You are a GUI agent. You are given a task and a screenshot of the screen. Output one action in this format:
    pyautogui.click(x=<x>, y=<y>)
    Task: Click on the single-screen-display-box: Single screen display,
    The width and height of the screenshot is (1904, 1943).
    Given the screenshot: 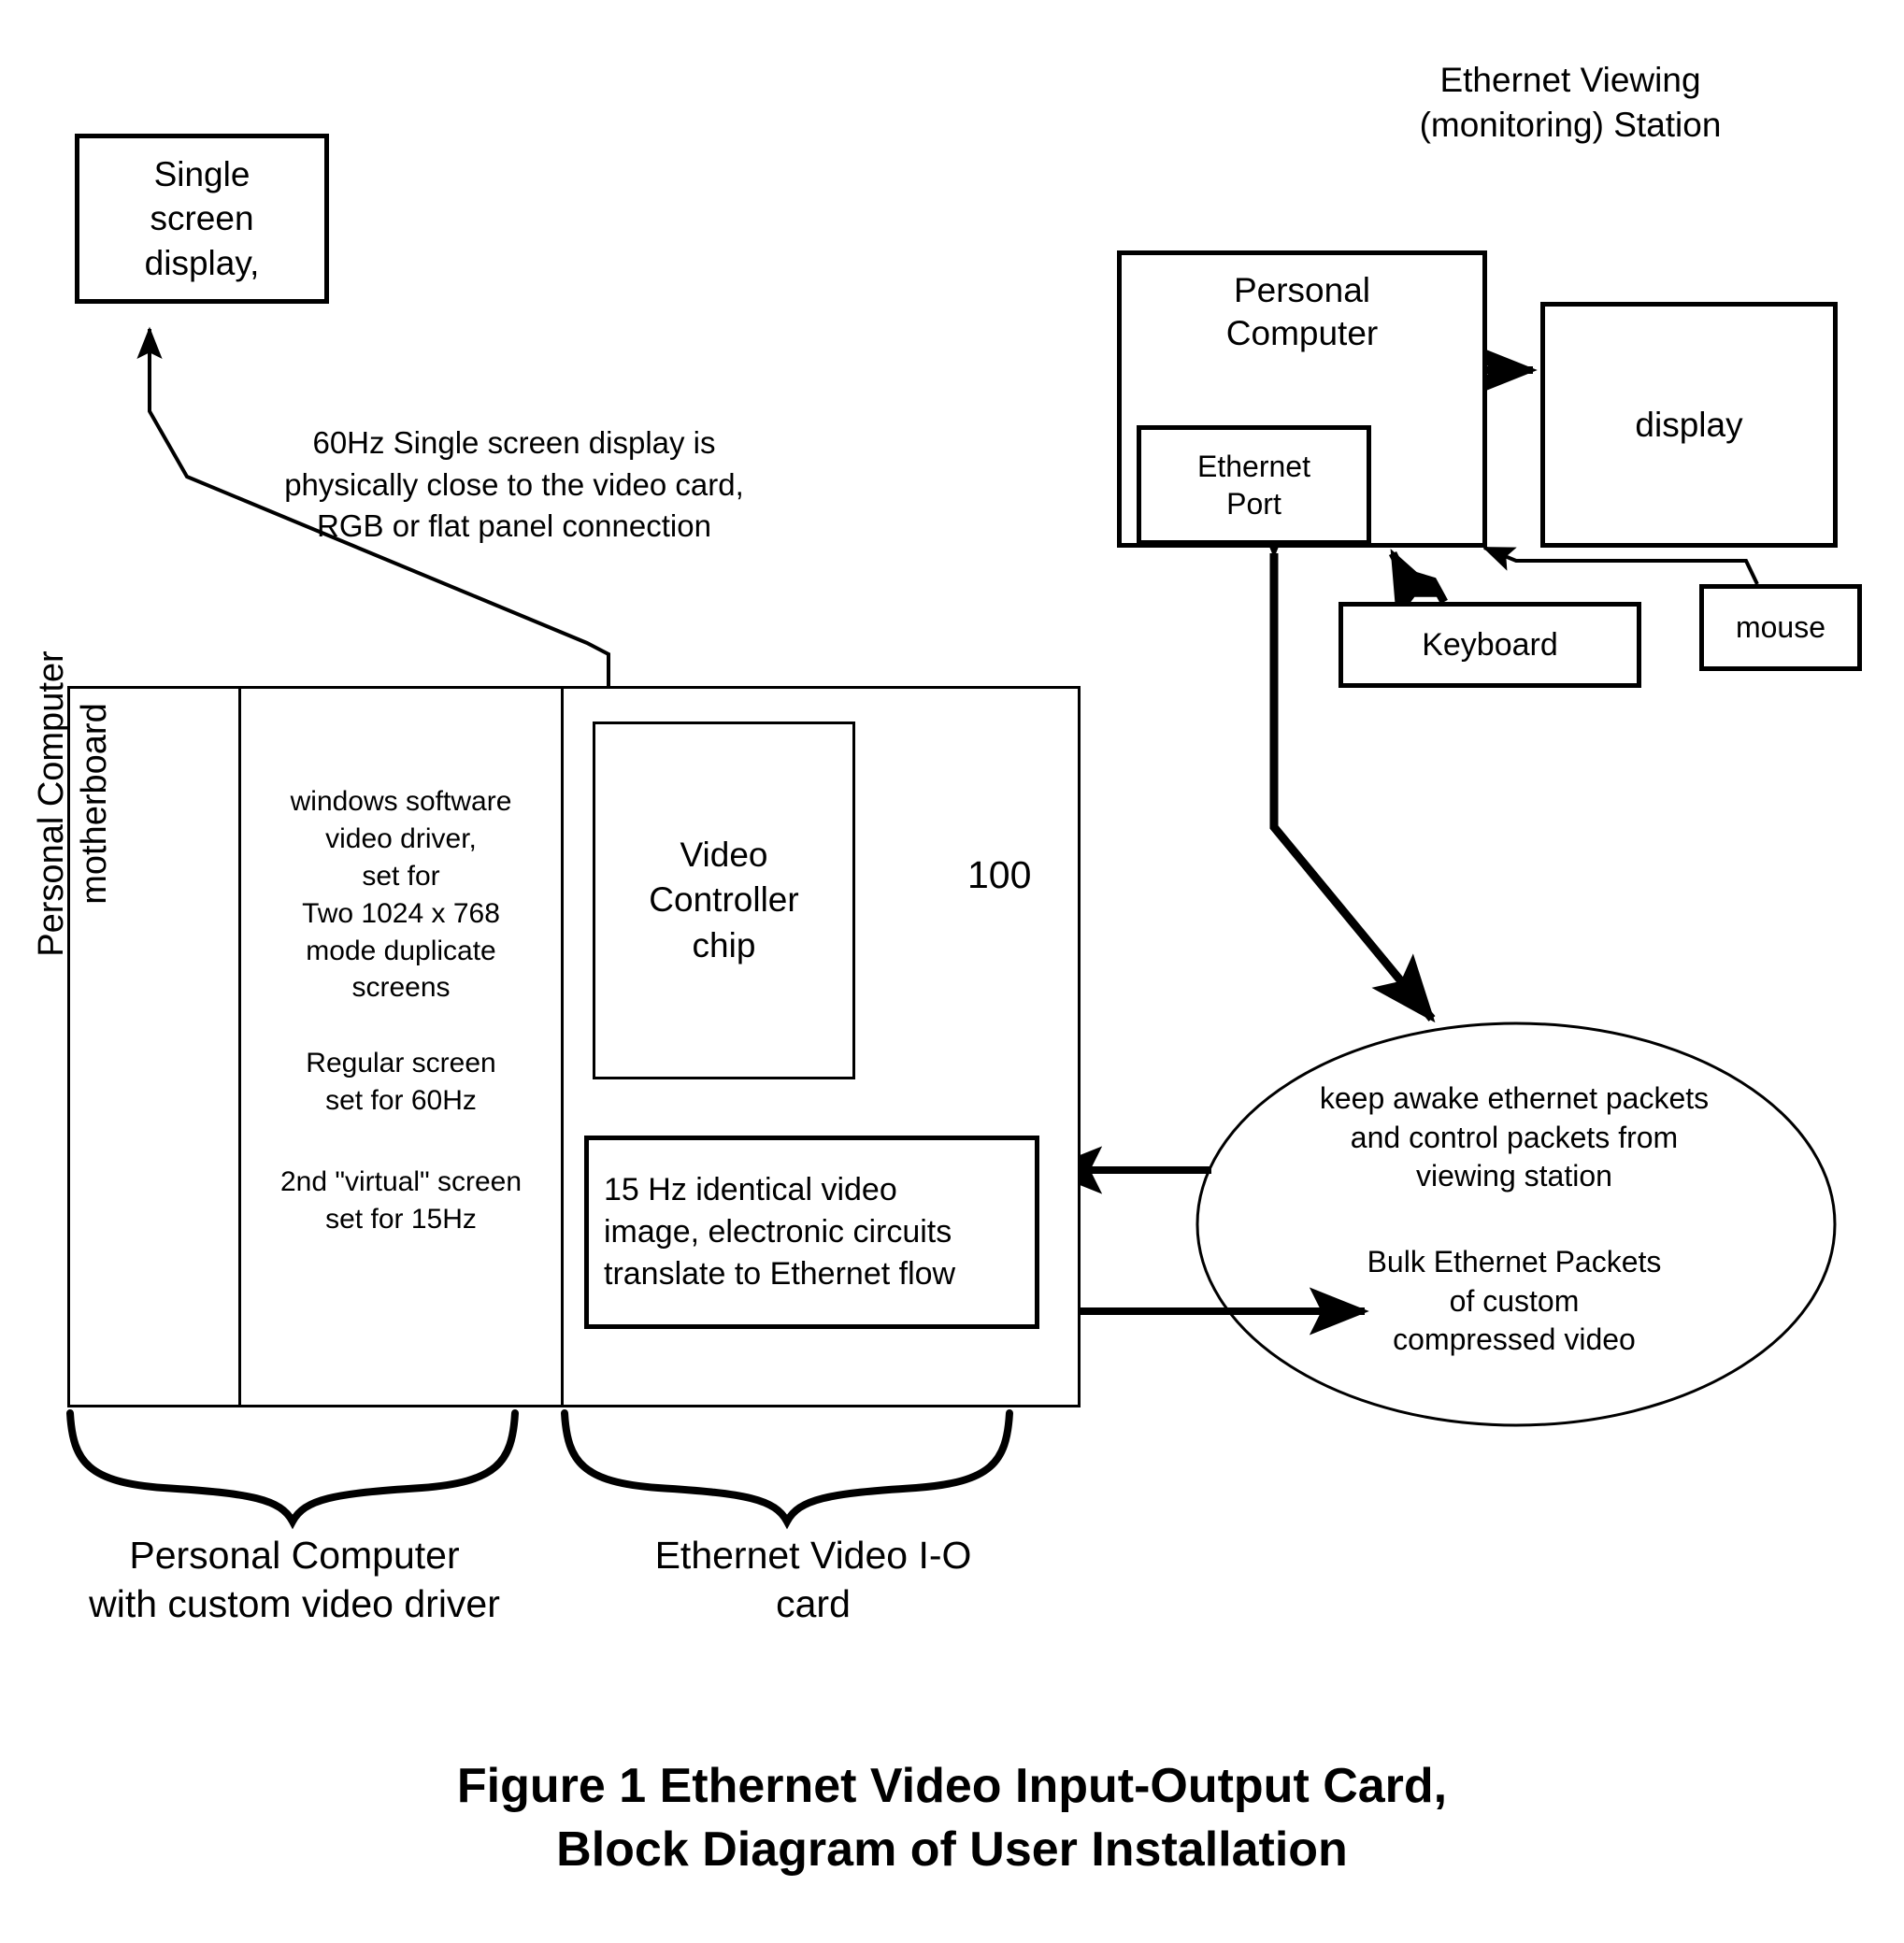 What is the action you would take?
    pyautogui.click(x=202, y=219)
    